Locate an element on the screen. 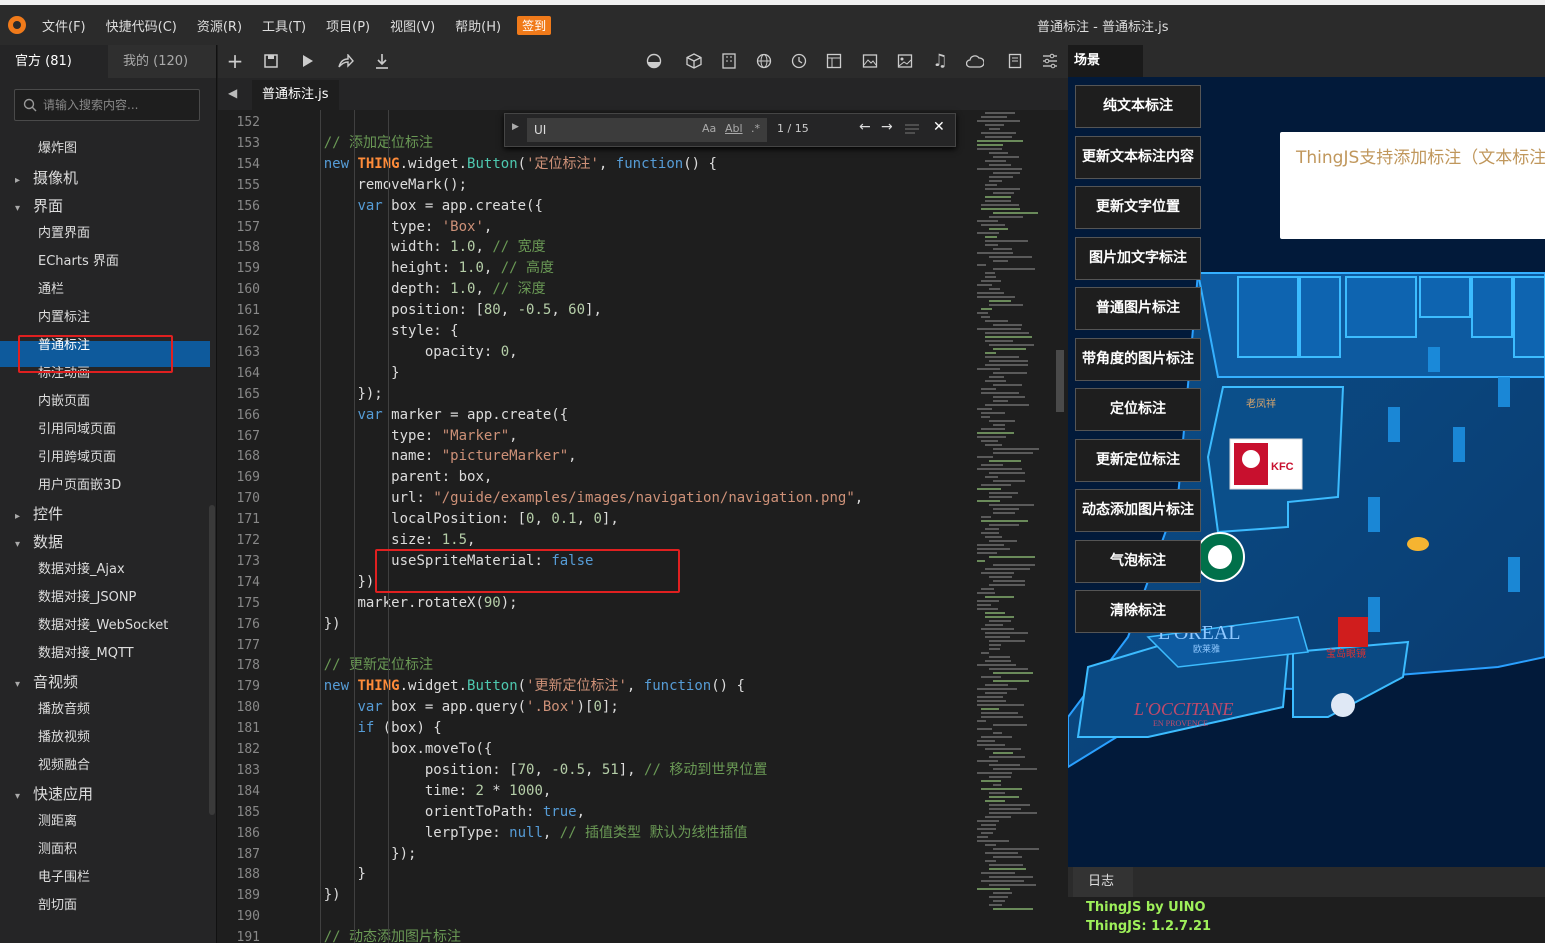 The height and width of the screenshot is (943, 1545). tree-category: ▾ 音视频 is located at coordinates (46, 682).